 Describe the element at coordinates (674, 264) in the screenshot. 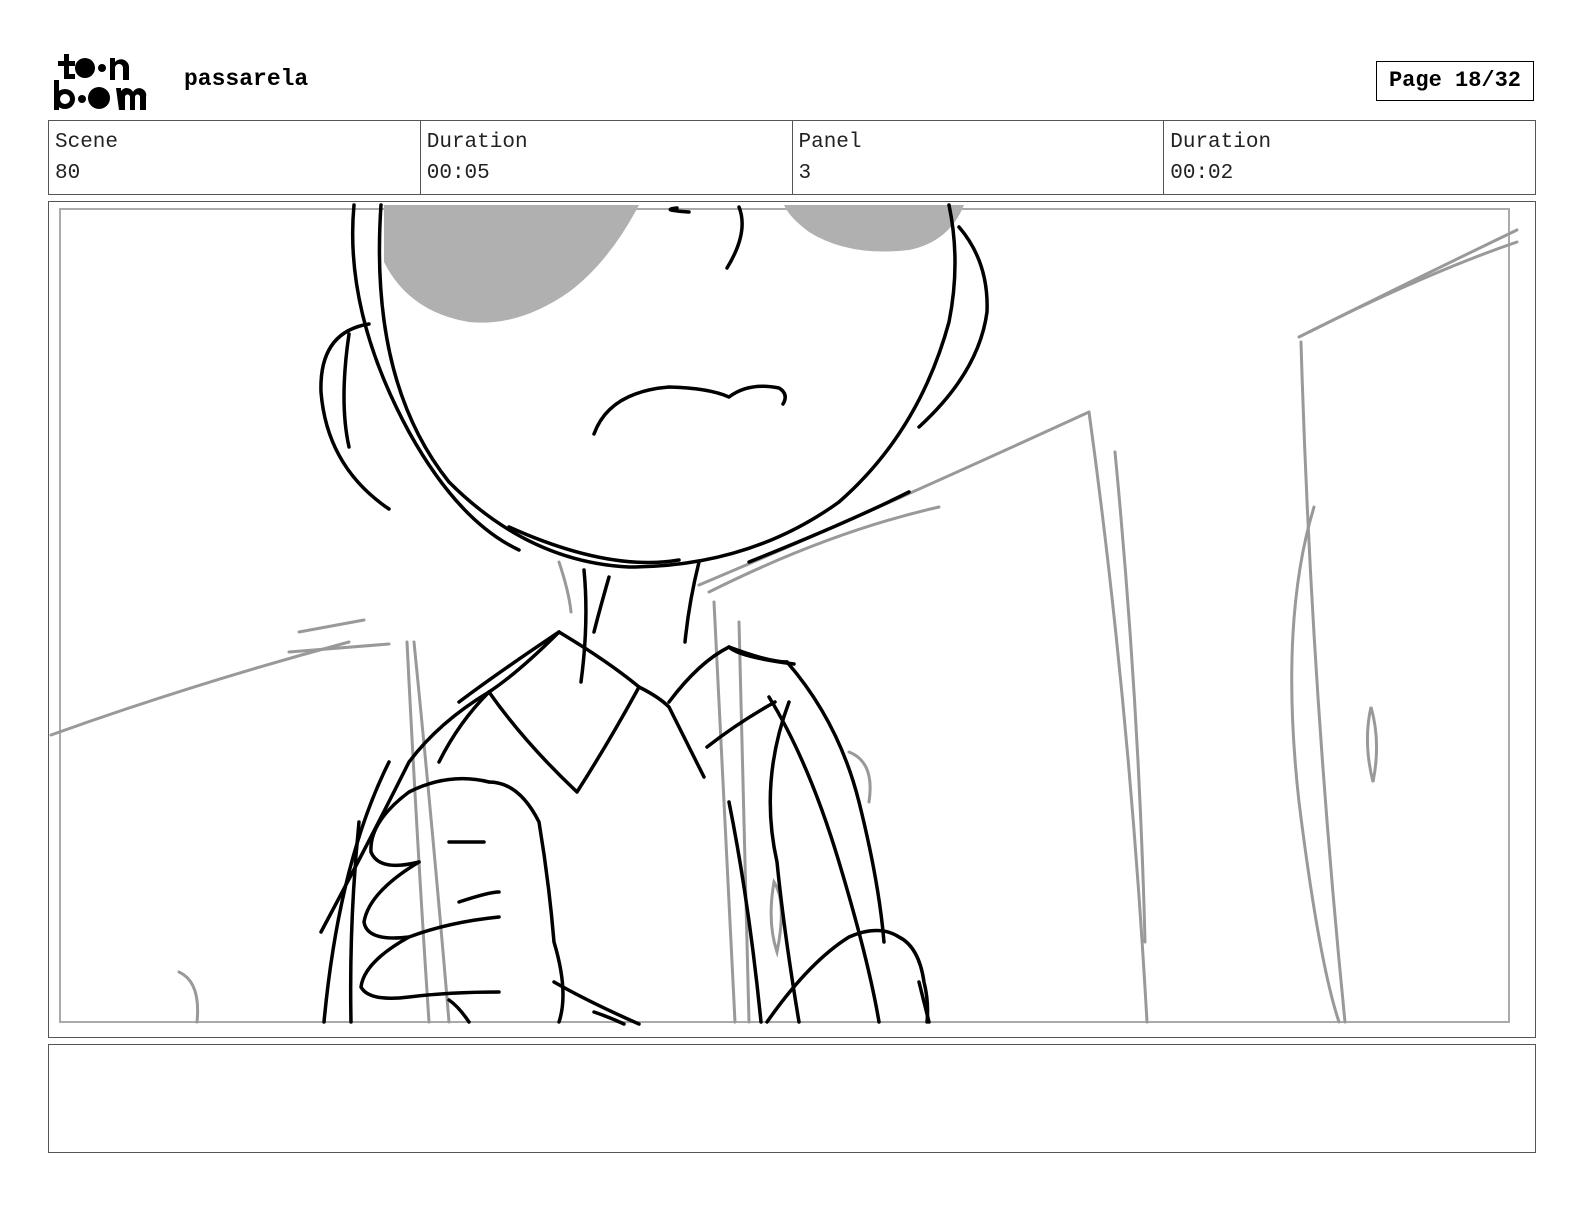

I see `glasses-shadow` at that location.